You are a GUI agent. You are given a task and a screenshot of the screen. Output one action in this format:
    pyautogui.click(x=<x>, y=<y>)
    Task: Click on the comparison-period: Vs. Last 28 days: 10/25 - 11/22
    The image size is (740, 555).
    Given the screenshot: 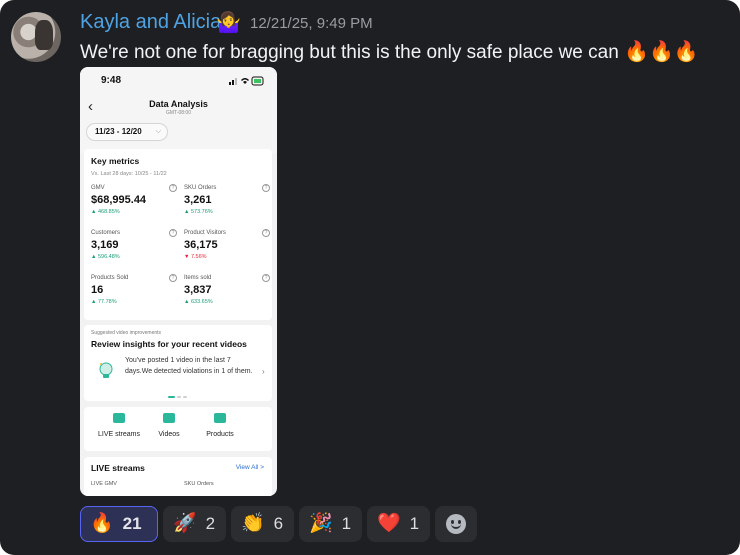 What is the action you would take?
    pyautogui.click(x=129, y=174)
    